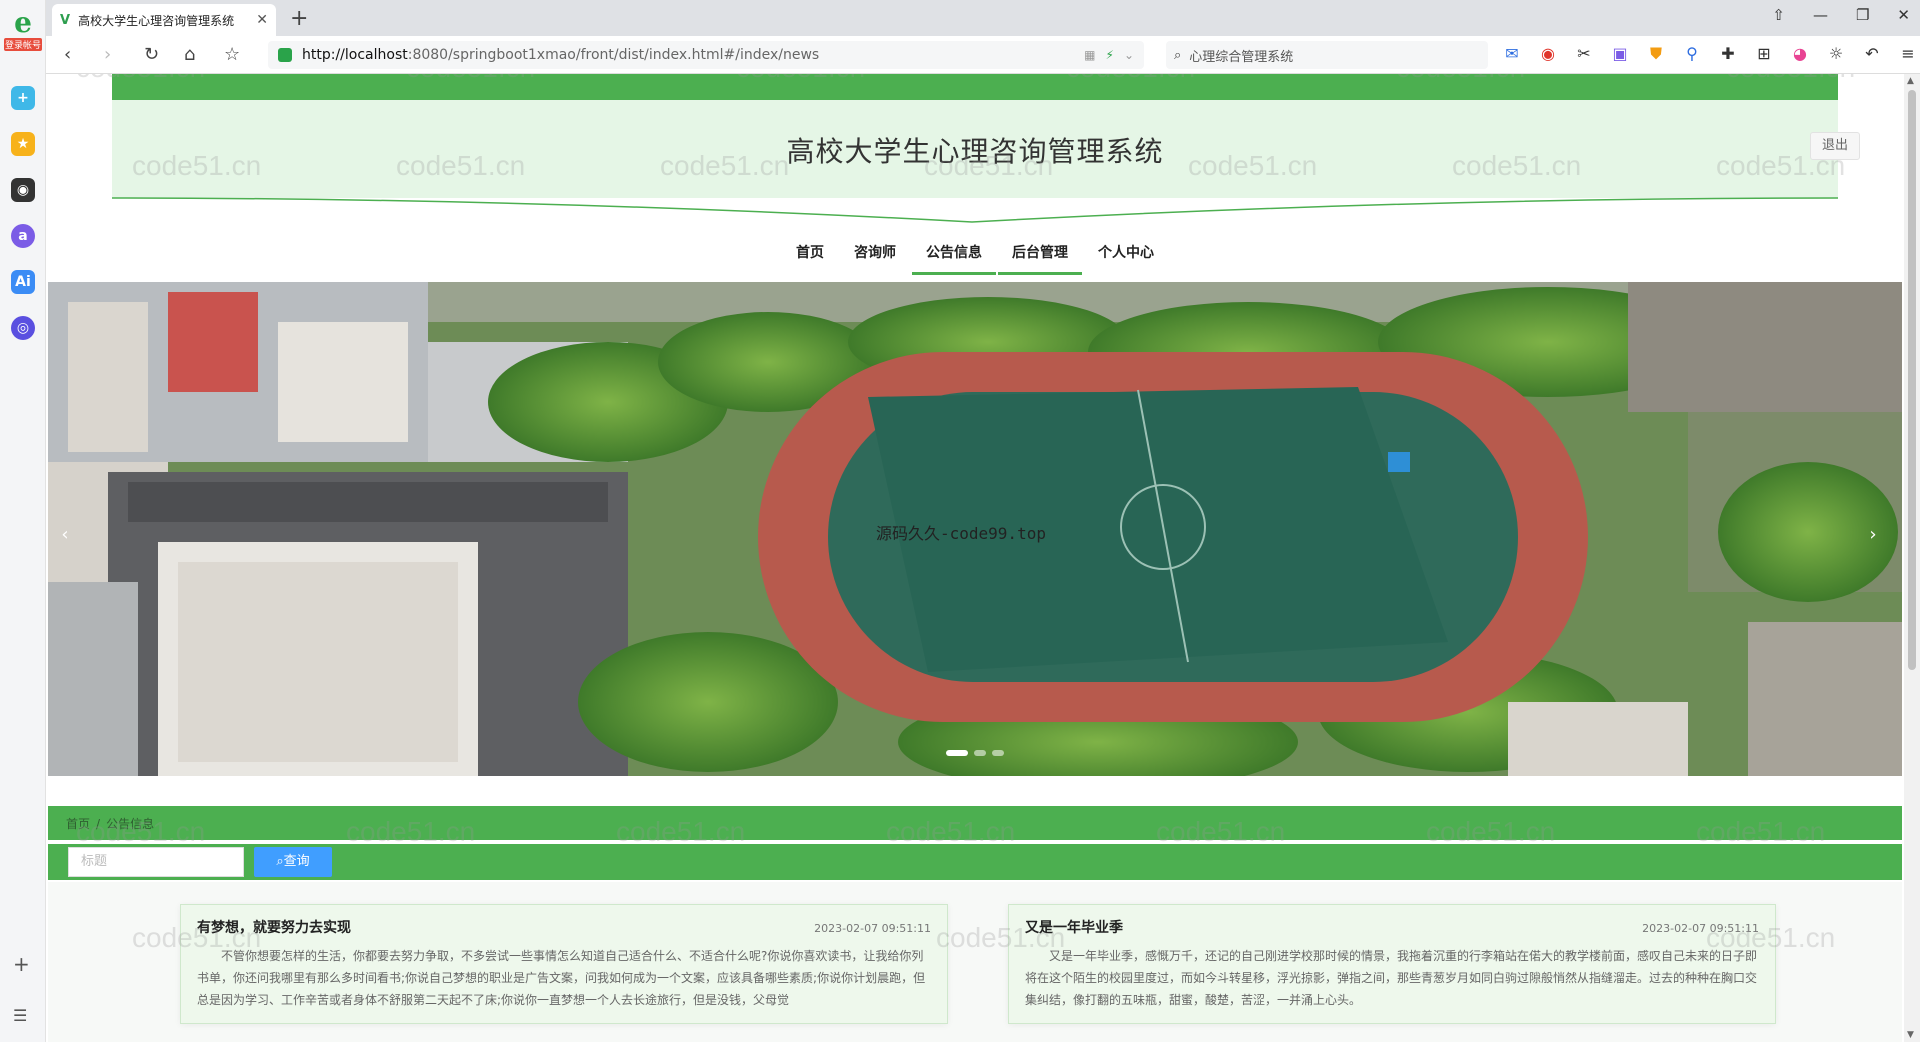  What do you see at coordinates (975, 87) in the screenshot?
I see `header-top-bar` at bounding box center [975, 87].